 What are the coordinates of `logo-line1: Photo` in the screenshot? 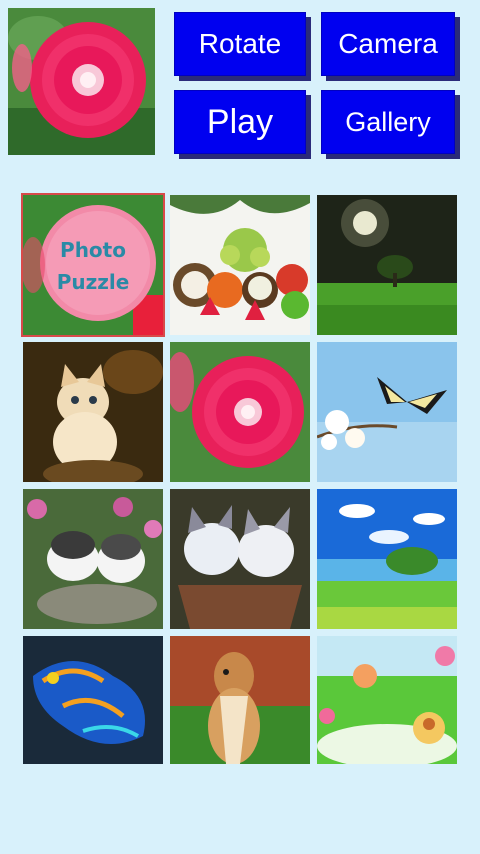 It's located at (93, 250).